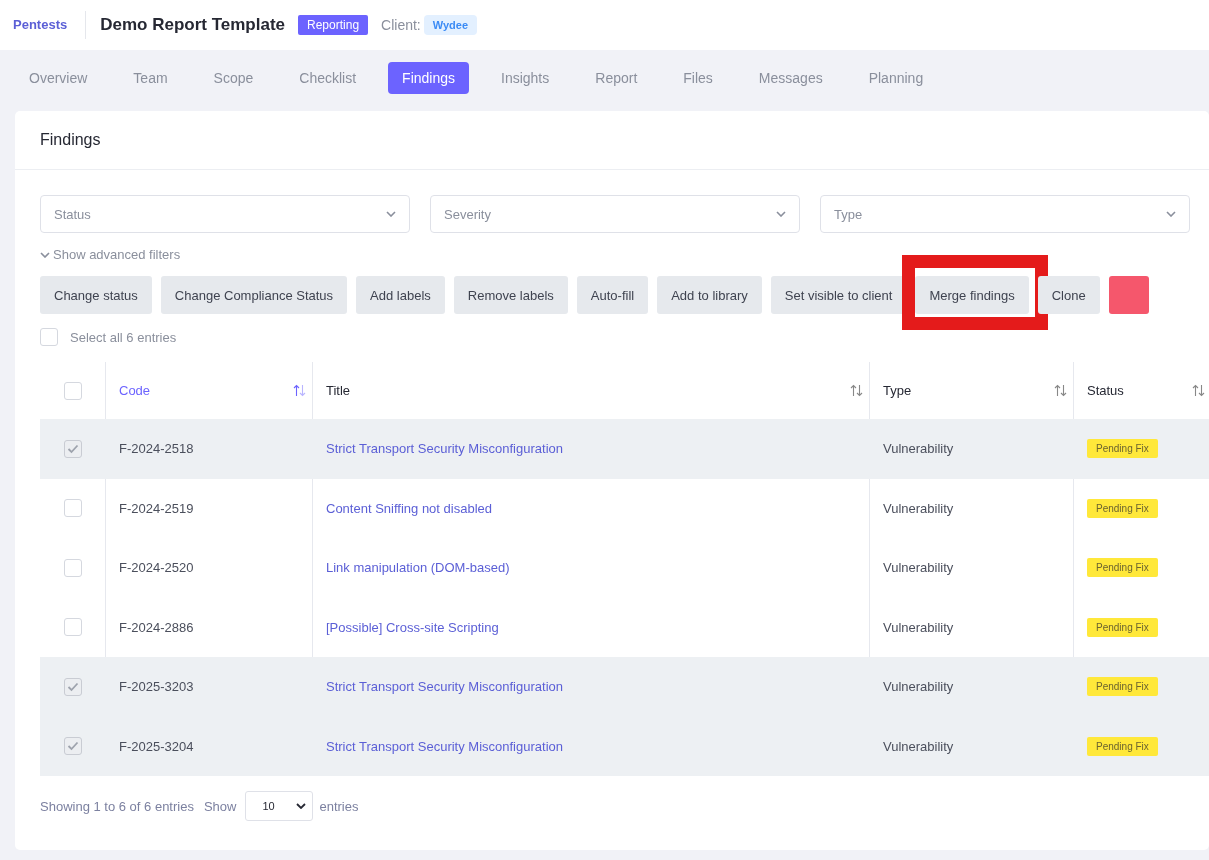 The width and height of the screenshot is (1209, 860). Describe the element at coordinates (1005, 214) in the screenshot. I see `filter-select: Type` at that location.